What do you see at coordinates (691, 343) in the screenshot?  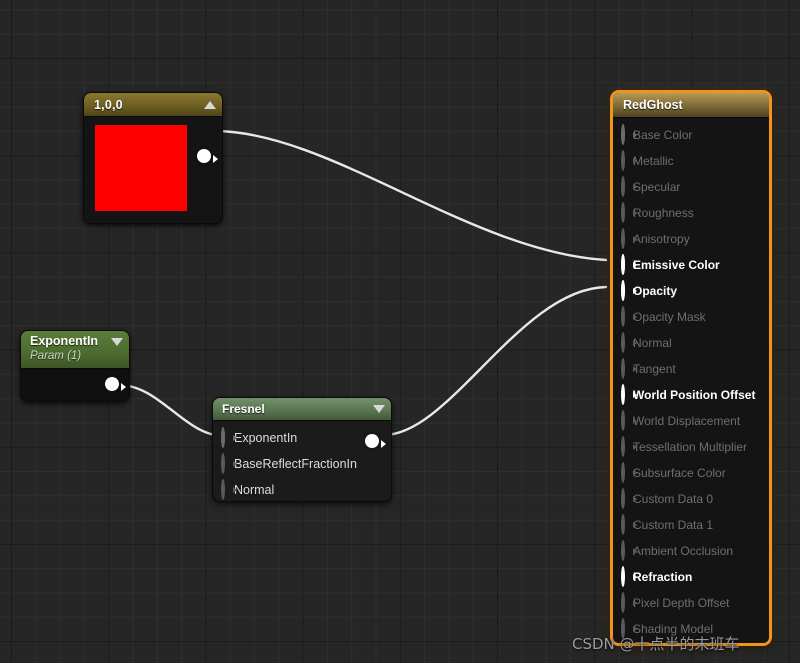 I see `result-input-row: Normal` at bounding box center [691, 343].